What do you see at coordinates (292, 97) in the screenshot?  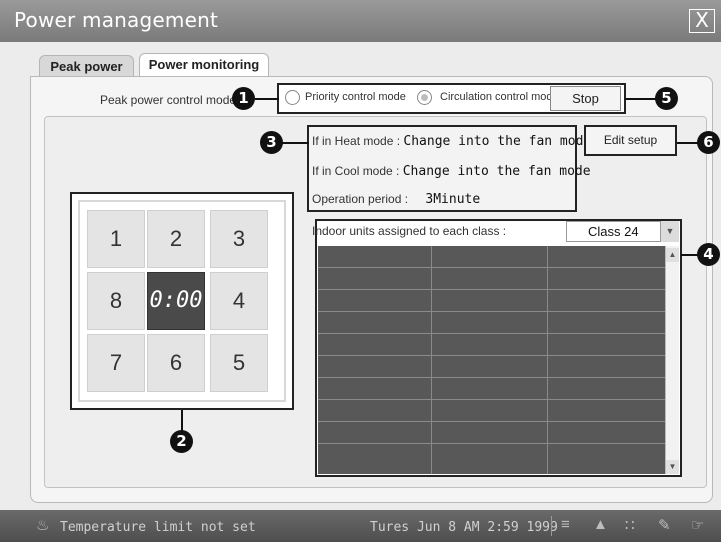 I see `priority-control-radio` at bounding box center [292, 97].